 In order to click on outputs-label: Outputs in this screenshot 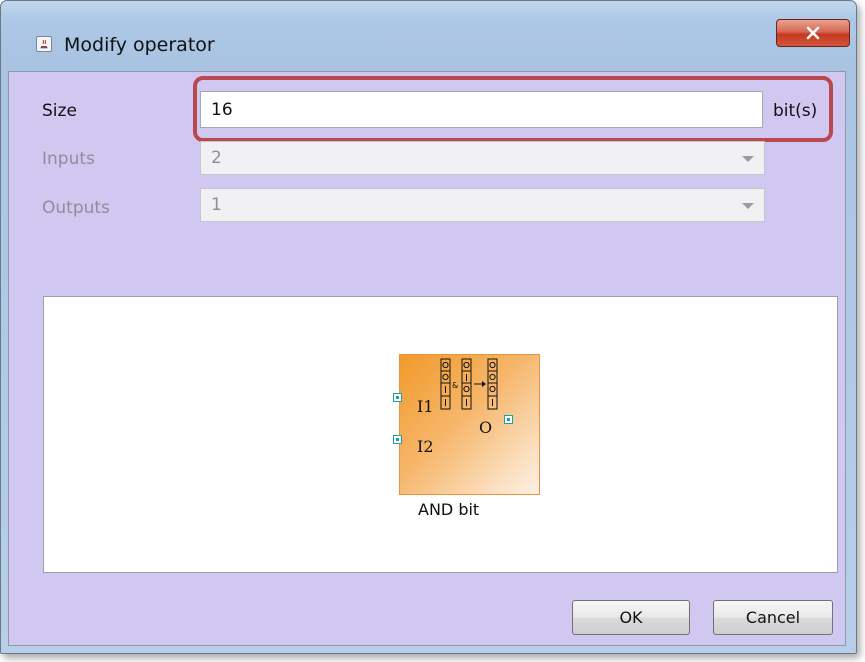, I will do `click(76, 208)`.